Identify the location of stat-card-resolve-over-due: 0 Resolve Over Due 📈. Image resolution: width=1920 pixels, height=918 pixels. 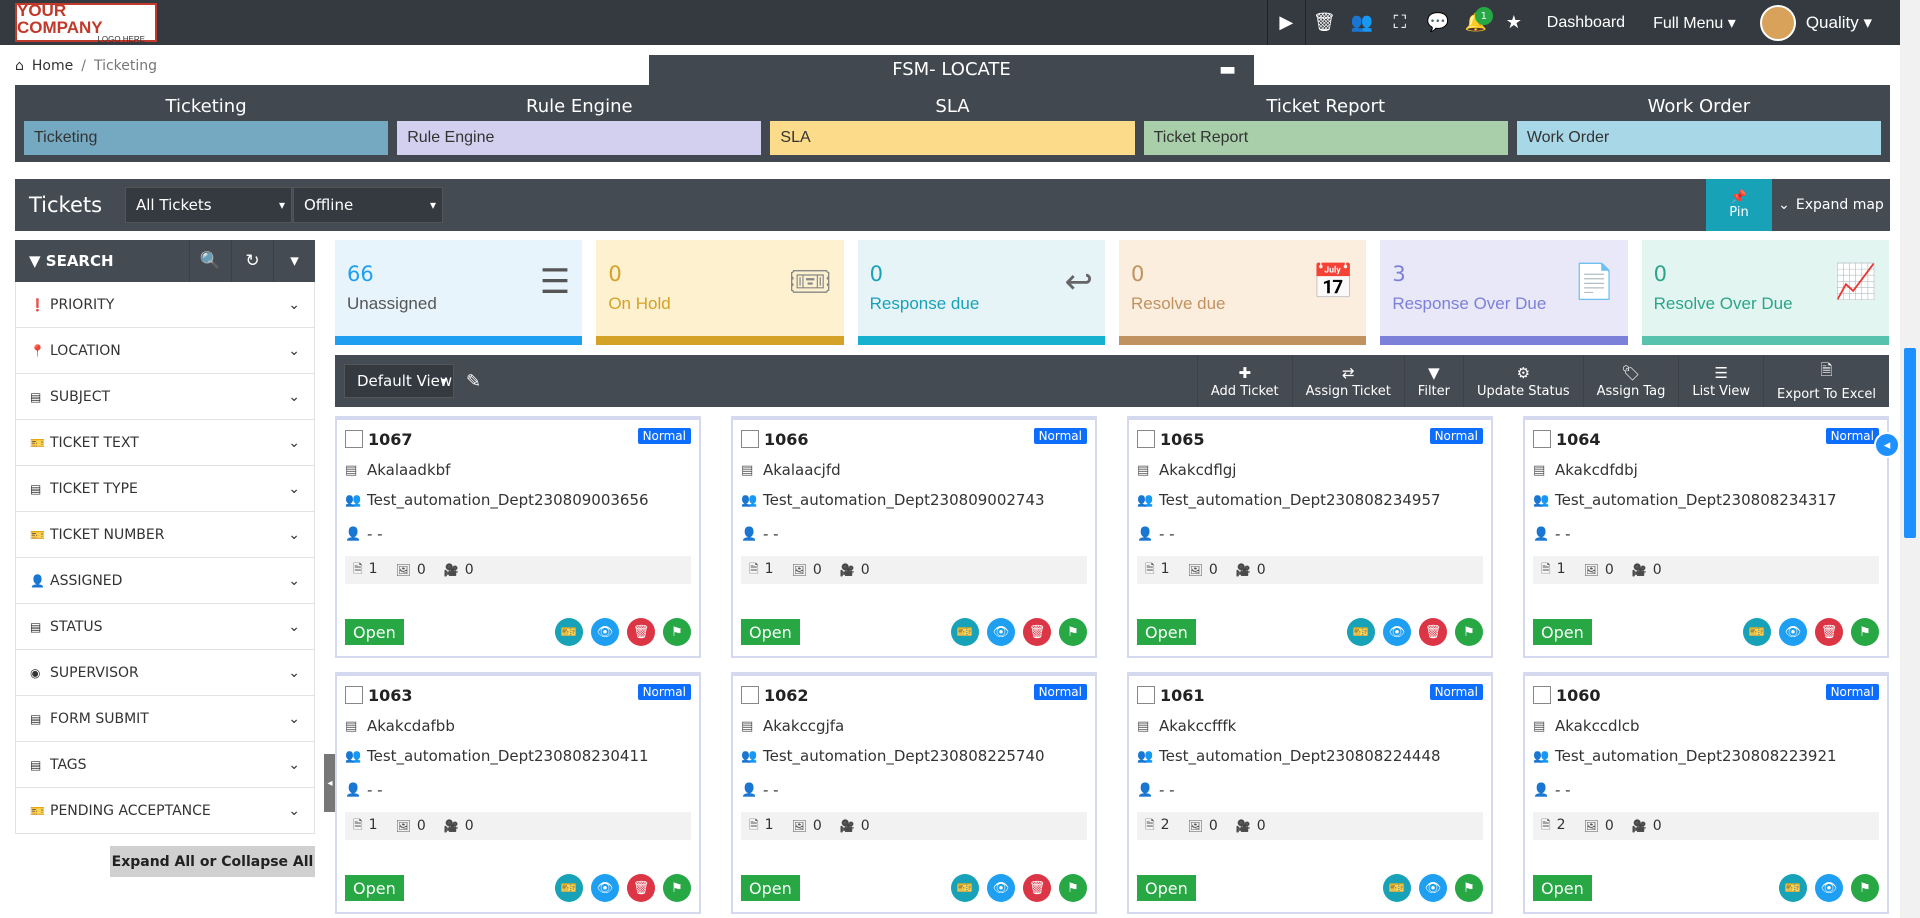
(1765, 292).